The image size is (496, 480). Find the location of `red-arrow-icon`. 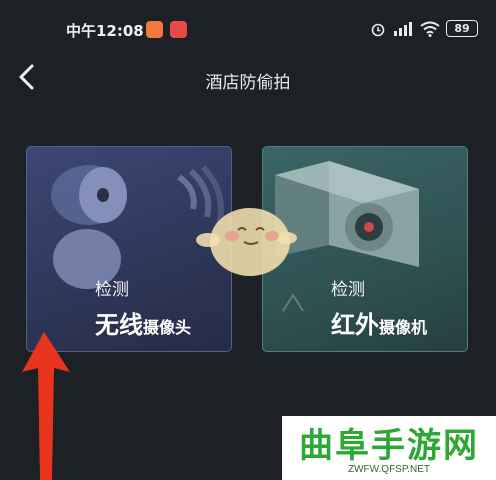

red-arrow-icon is located at coordinates (46, 406).